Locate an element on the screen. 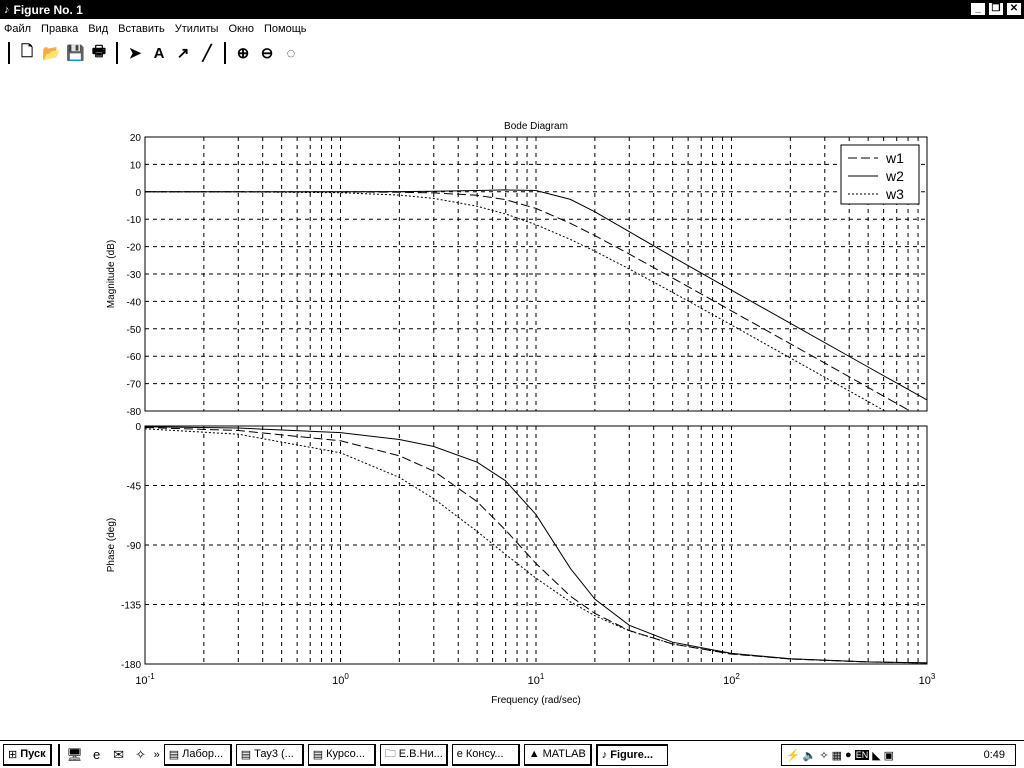 The width and height of the screenshot is (1024, 768). tray-app-icon: ● is located at coordinates (848, 755).